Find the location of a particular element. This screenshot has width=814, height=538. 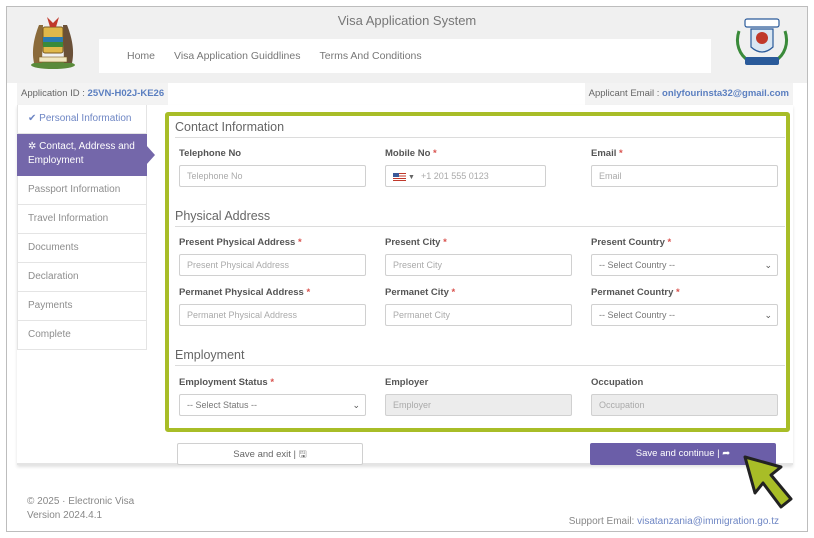

application-id-label: Application ID : is located at coordinates (53, 93).